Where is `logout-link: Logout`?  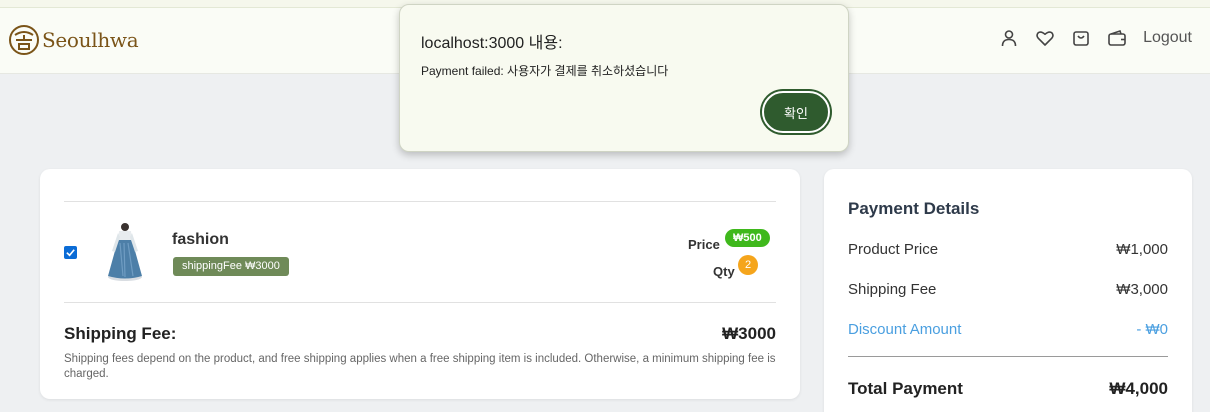 logout-link: Logout is located at coordinates (1167, 38).